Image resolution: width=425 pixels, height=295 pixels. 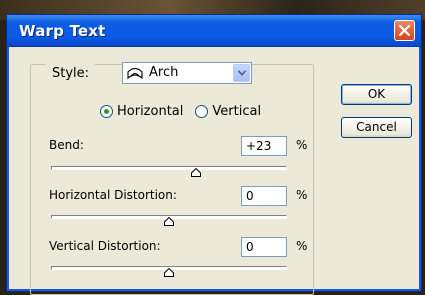 What do you see at coordinates (264, 247) in the screenshot?
I see `vertical-distortion-input: 0` at bounding box center [264, 247].